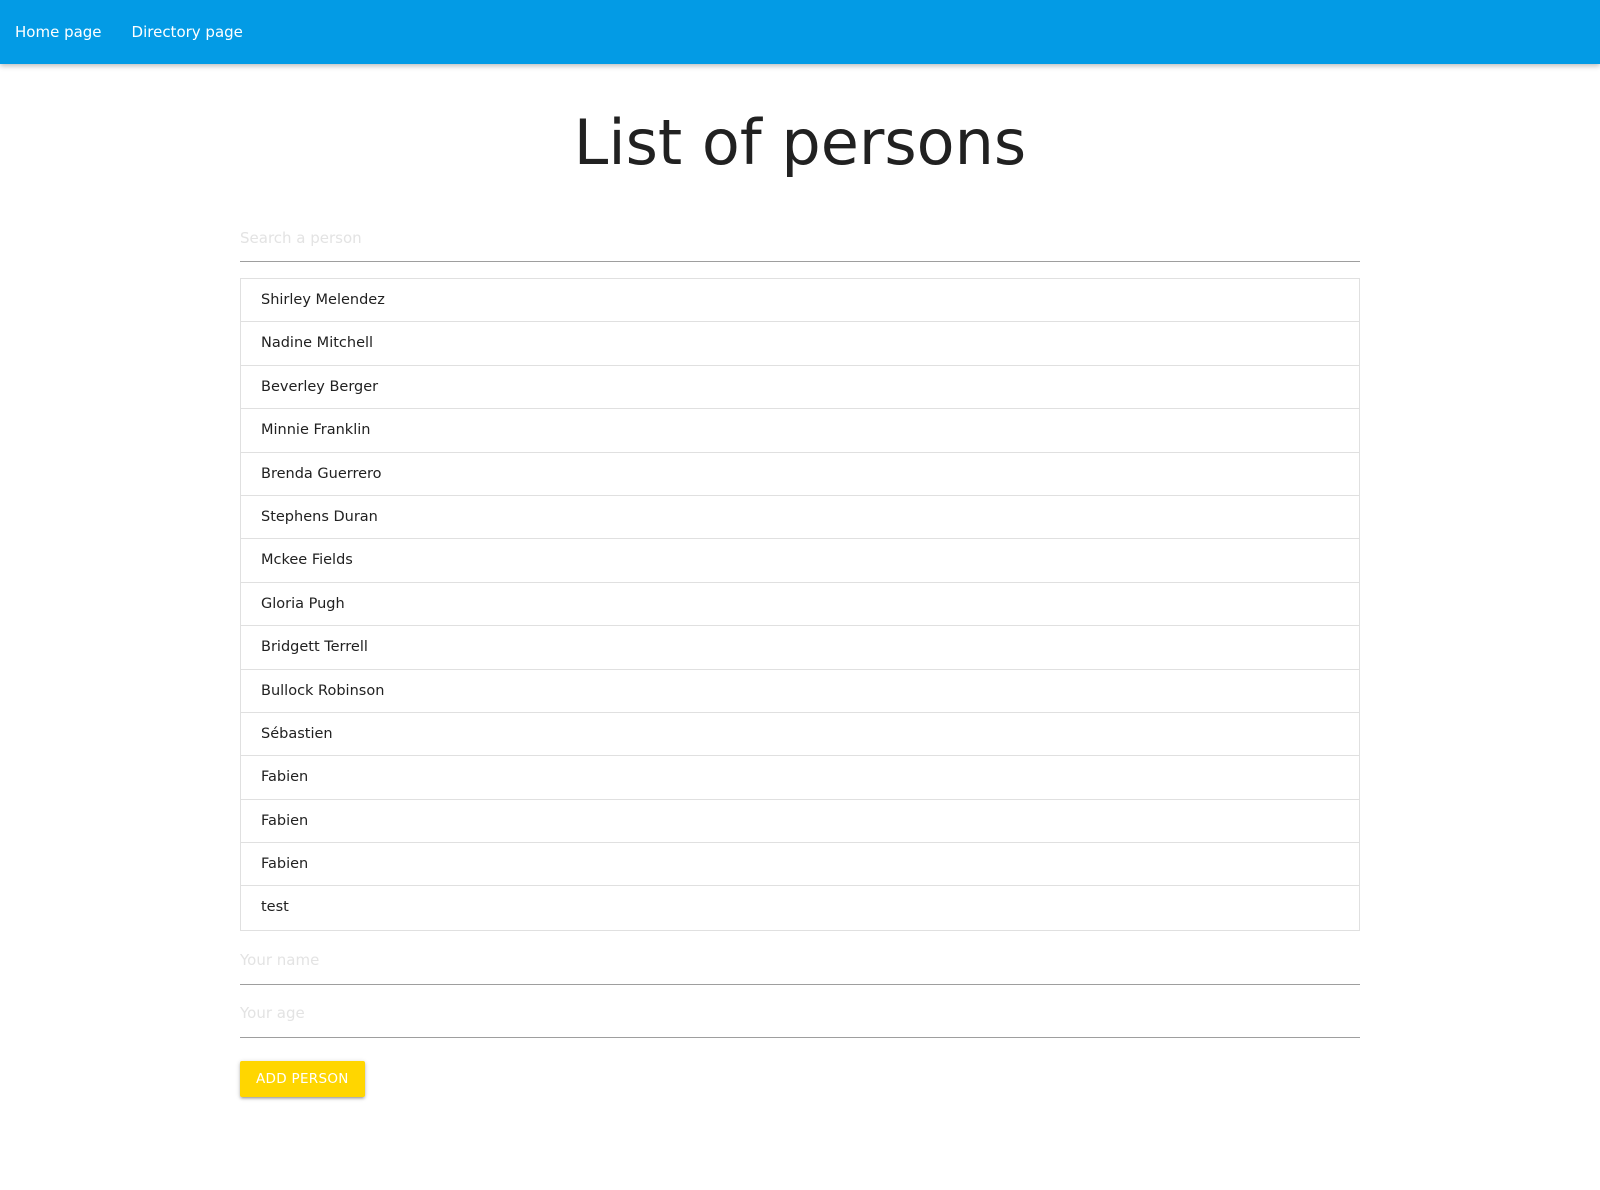  I want to click on name-input, so click(800, 960).